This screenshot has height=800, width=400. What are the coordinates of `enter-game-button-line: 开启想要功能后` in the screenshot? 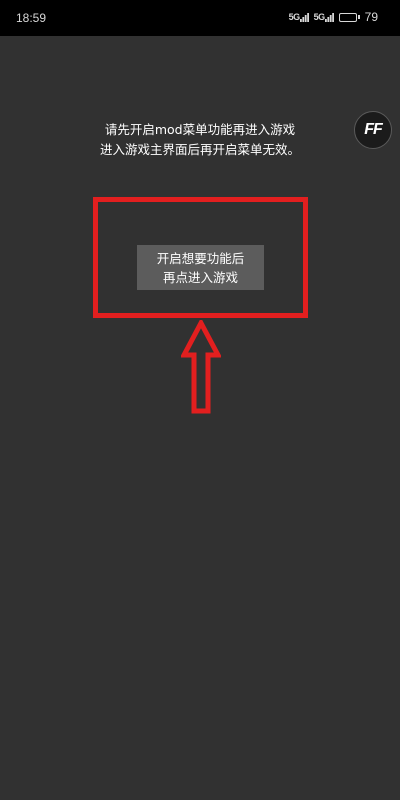 It's located at (200, 258).